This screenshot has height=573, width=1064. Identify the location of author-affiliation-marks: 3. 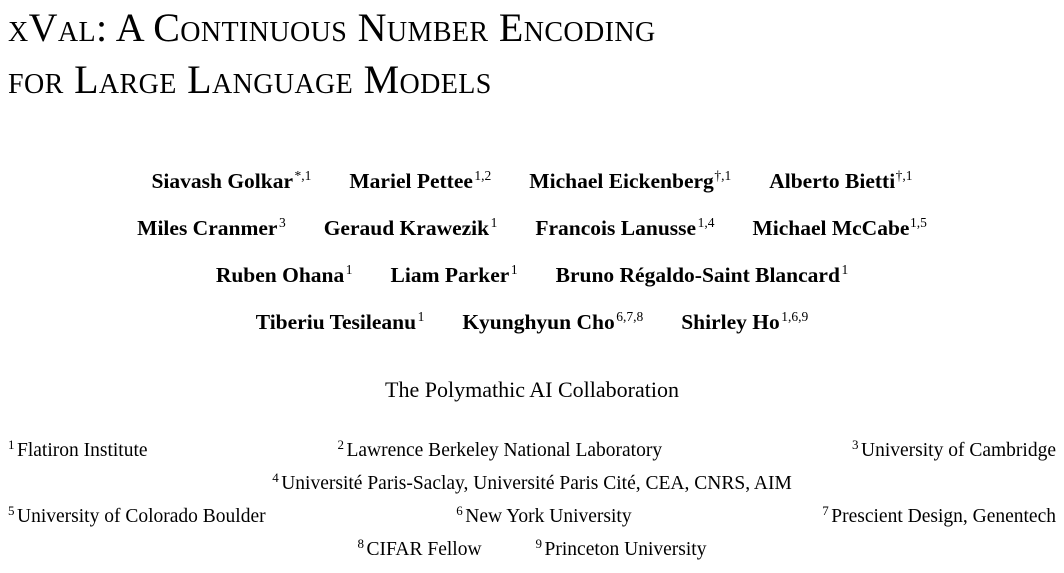
(282, 222).